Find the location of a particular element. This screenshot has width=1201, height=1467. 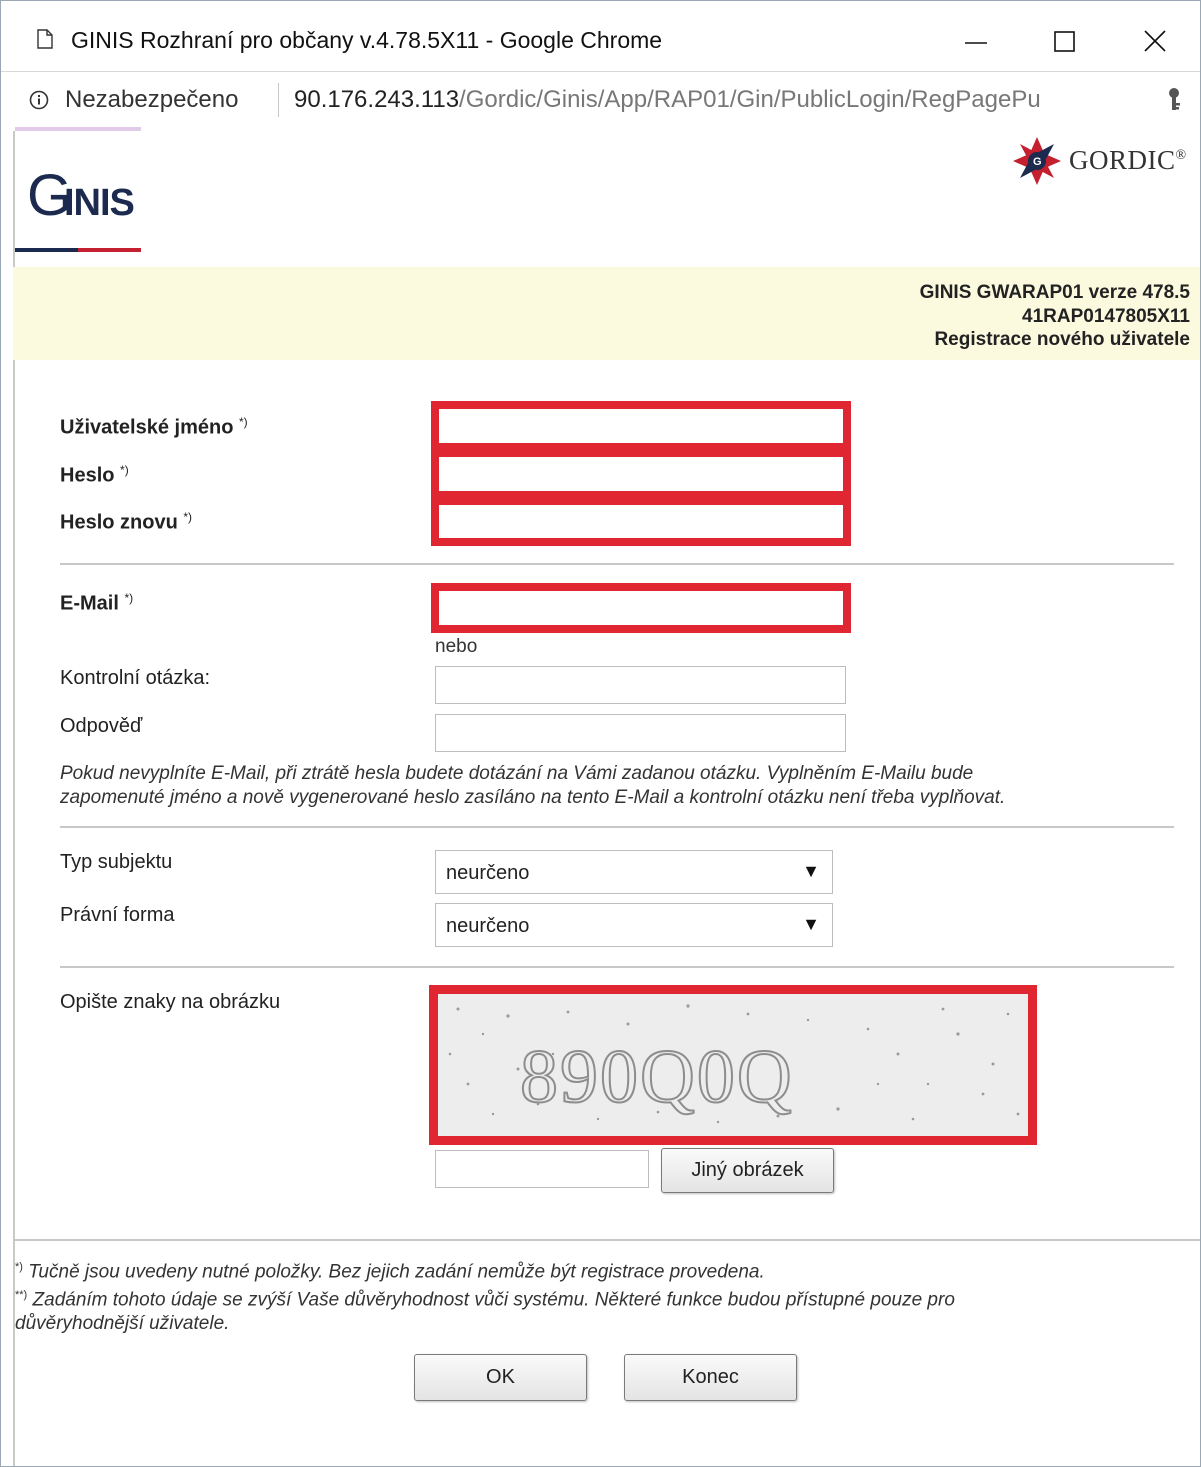

email-input is located at coordinates (641, 608).